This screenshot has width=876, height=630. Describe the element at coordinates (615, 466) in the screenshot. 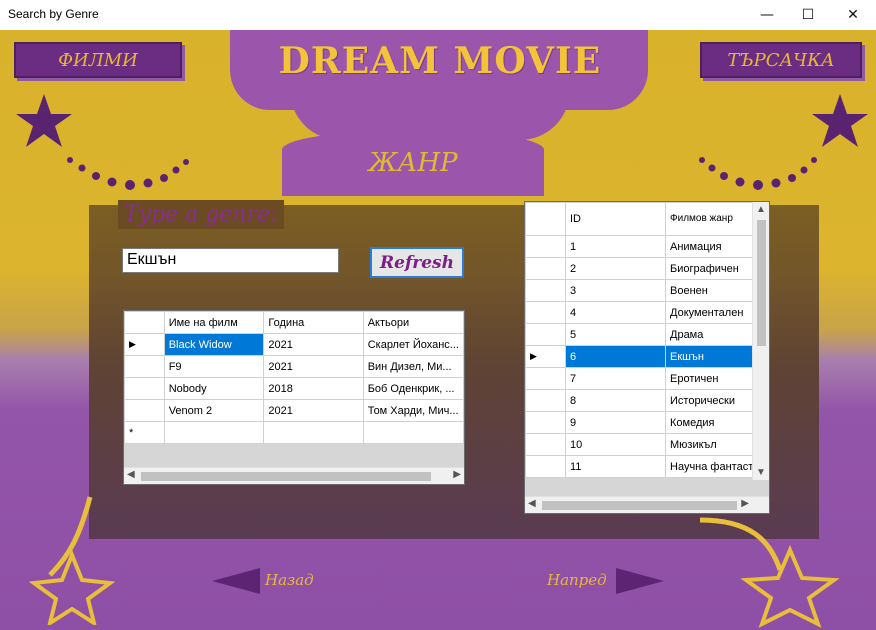

I see `table-cell: 11` at that location.